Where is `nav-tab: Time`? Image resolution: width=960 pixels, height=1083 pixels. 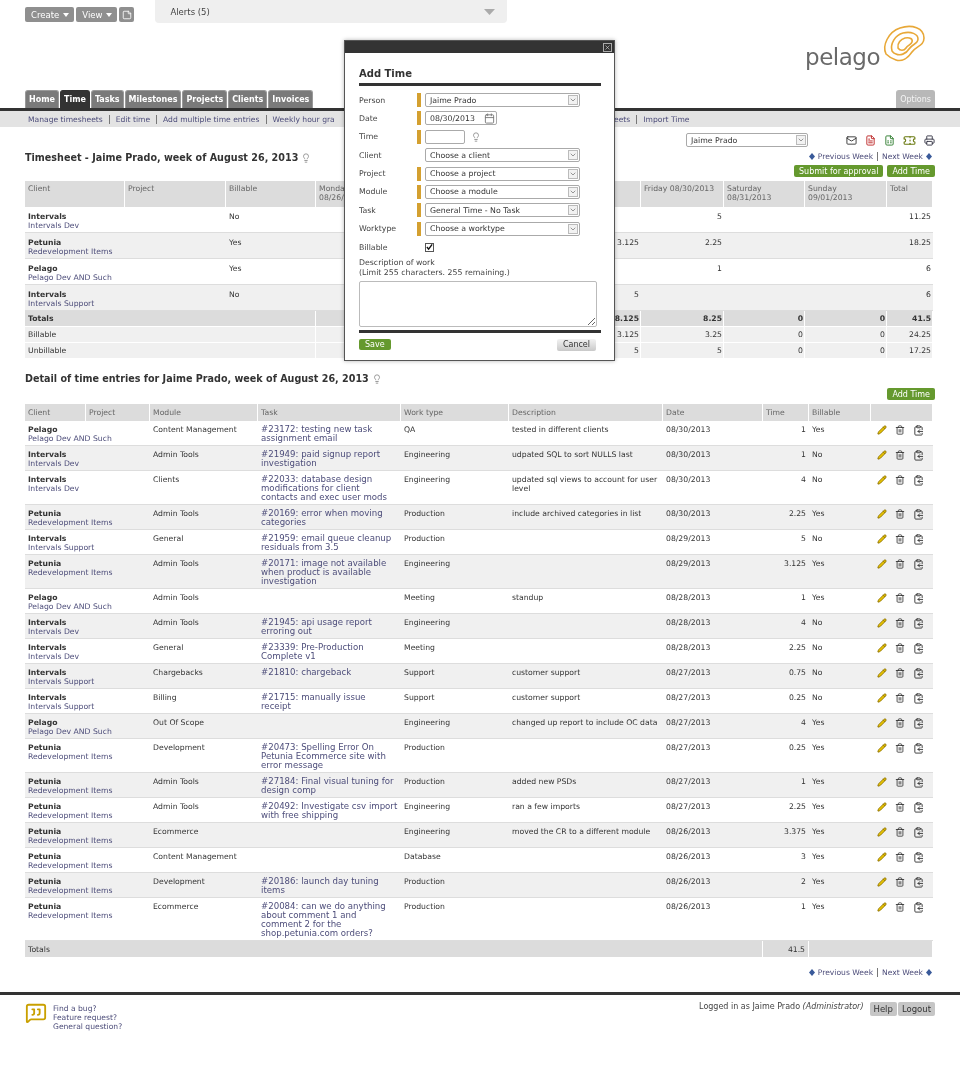 nav-tab: Time is located at coordinates (74, 99).